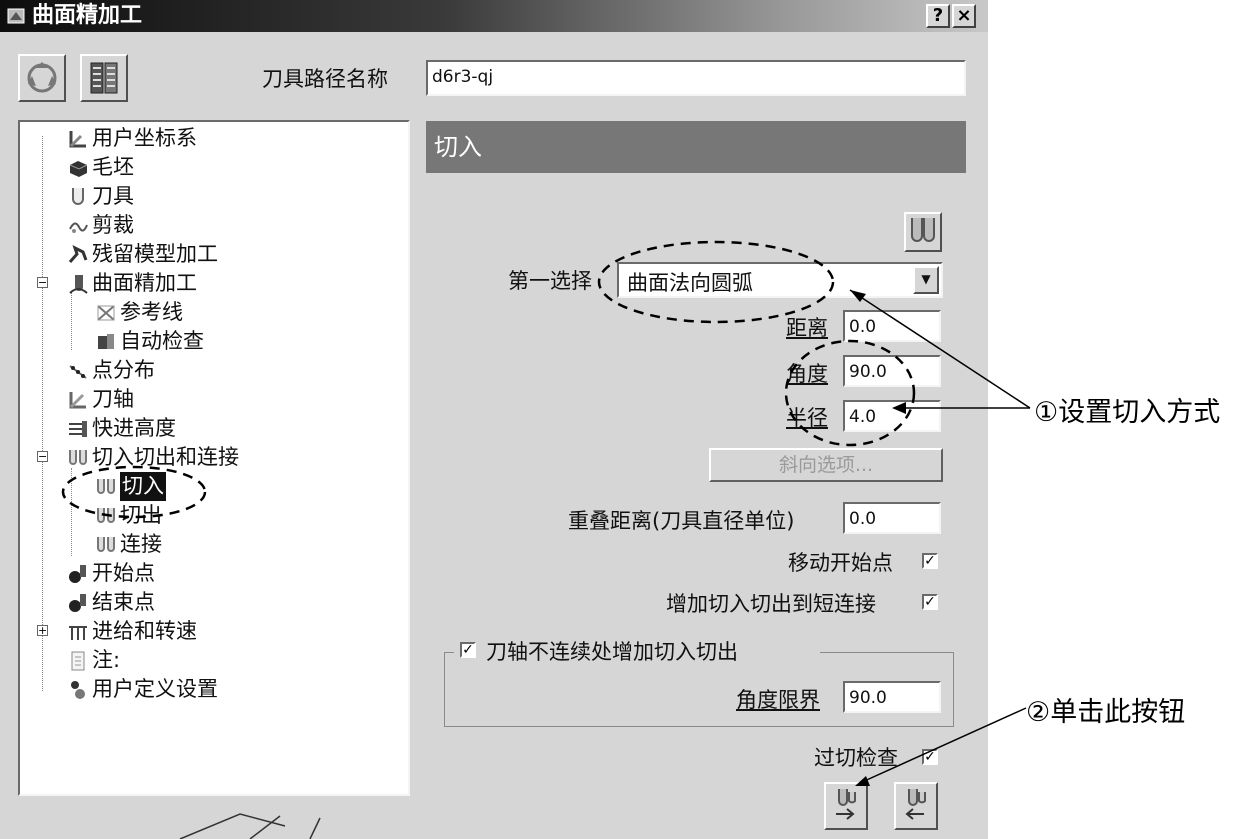 This screenshot has height=839, width=1259. What do you see at coordinates (930, 602) in the screenshot?
I see `add-leads-short-checkbox: ✓` at bounding box center [930, 602].